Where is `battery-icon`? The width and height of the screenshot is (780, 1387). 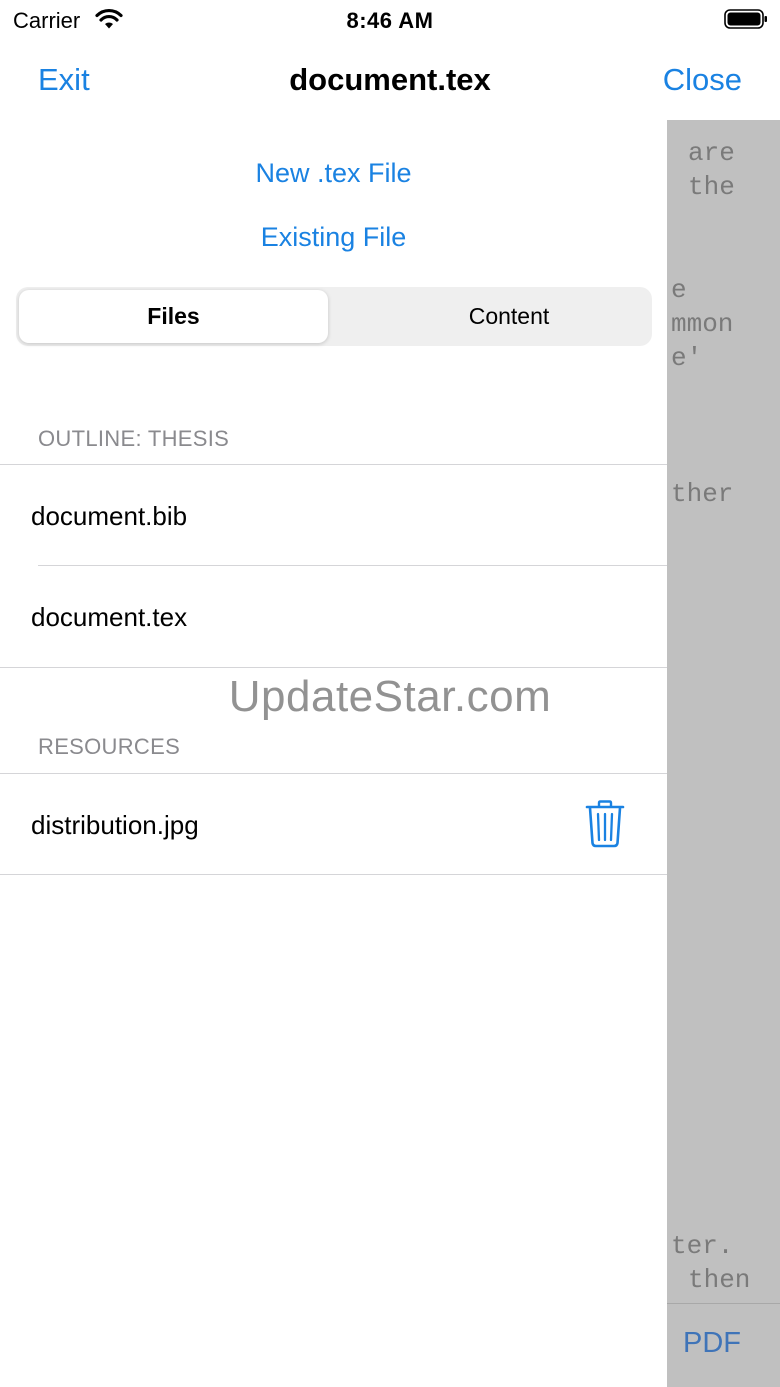
battery-icon is located at coordinates (745, 19).